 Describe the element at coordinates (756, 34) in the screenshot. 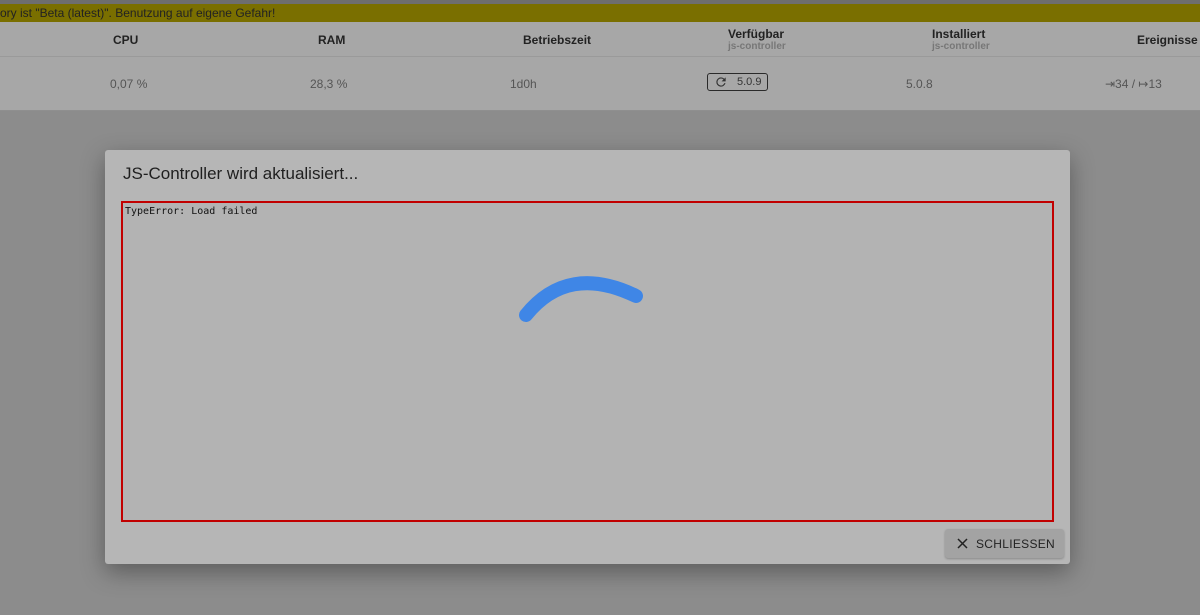

I see `header-available-label: Verfügbar` at that location.